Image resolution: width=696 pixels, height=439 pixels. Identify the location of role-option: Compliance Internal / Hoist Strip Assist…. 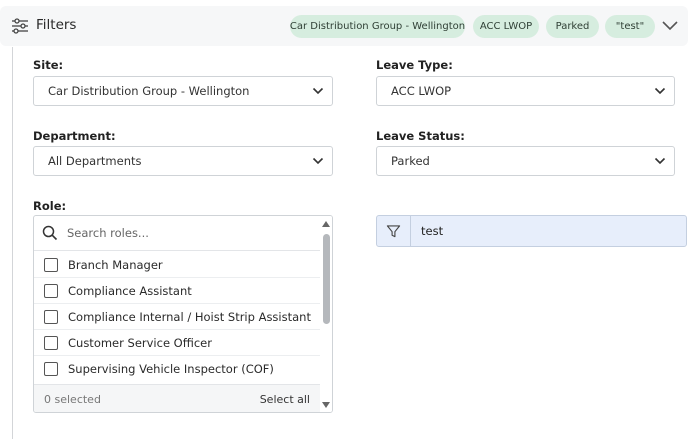
(177, 317).